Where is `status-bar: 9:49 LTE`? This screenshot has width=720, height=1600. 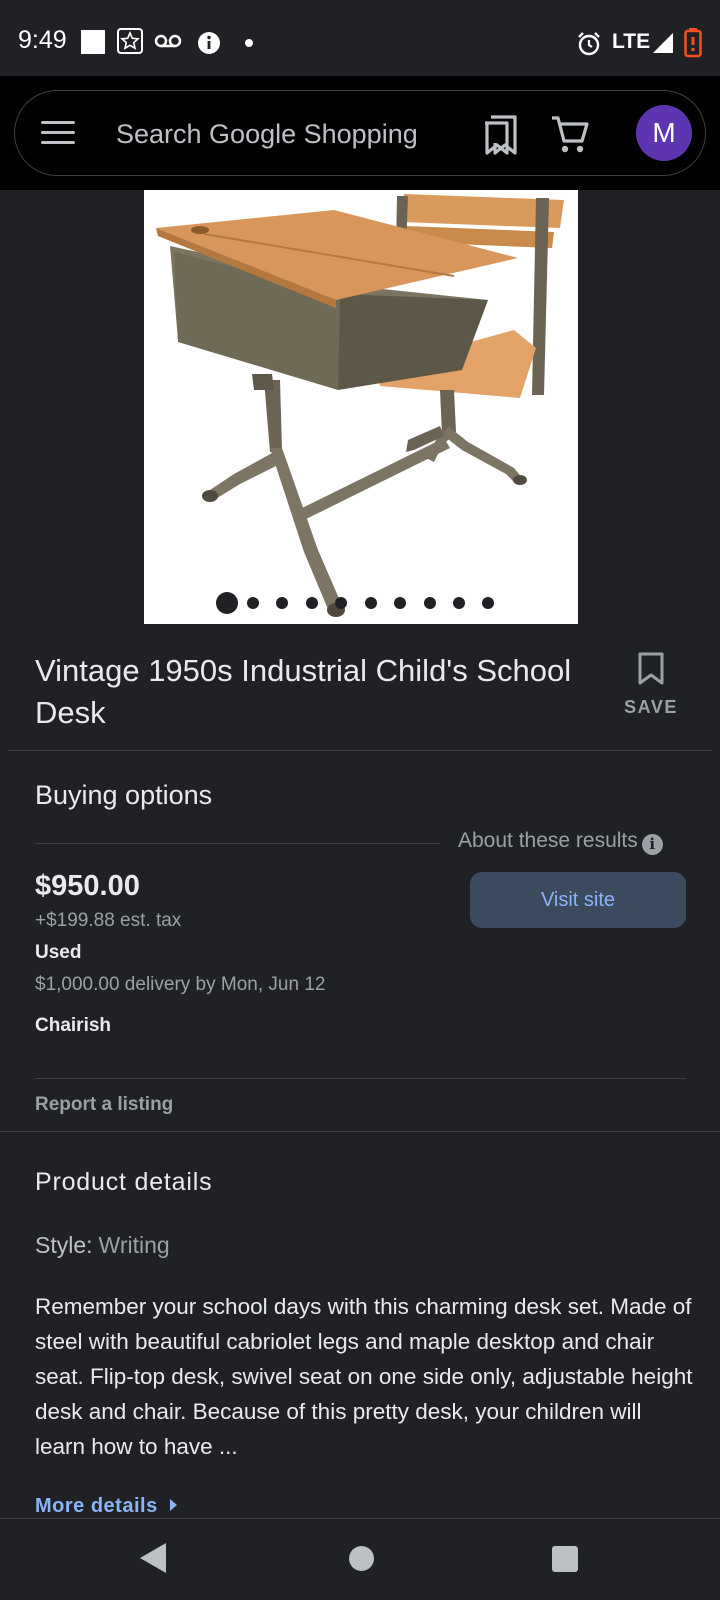 status-bar: 9:49 LTE is located at coordinates (360, 38).